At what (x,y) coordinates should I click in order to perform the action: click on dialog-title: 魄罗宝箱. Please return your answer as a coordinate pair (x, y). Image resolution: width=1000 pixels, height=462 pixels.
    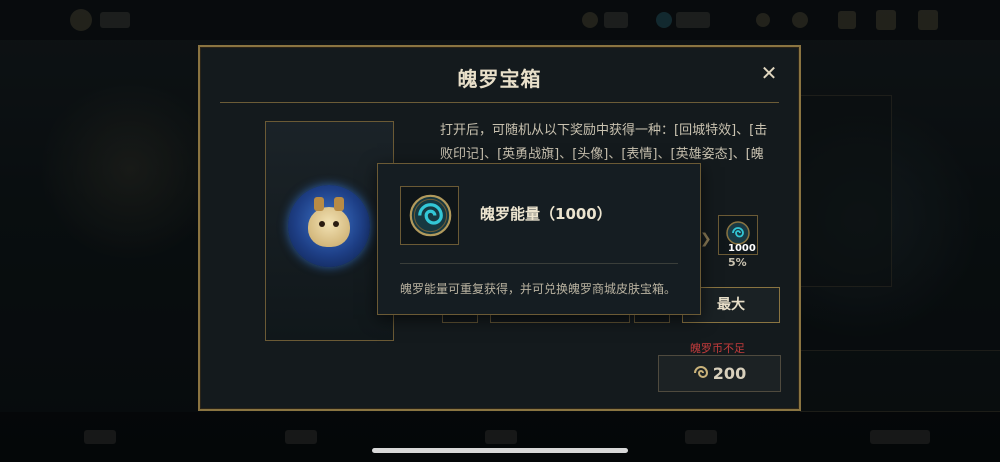
    Looking at the image, I should click on (499, 79).